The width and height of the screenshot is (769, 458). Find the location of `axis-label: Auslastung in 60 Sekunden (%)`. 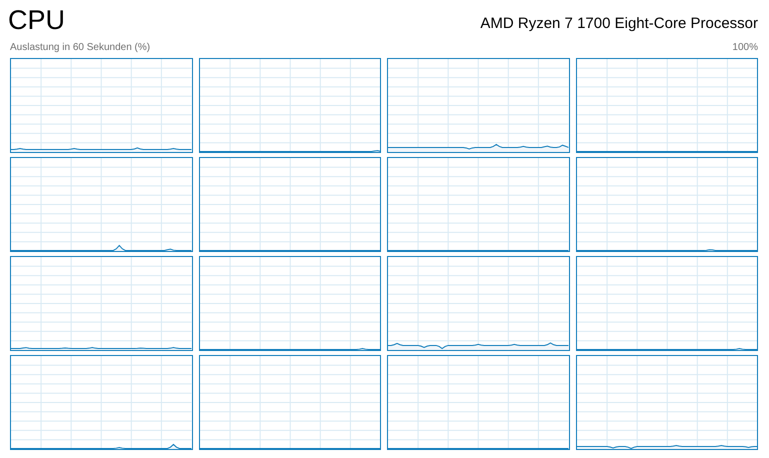

axis-label: Auslastung in 60 Sekunden (%) is located at coordinates (80, 48).